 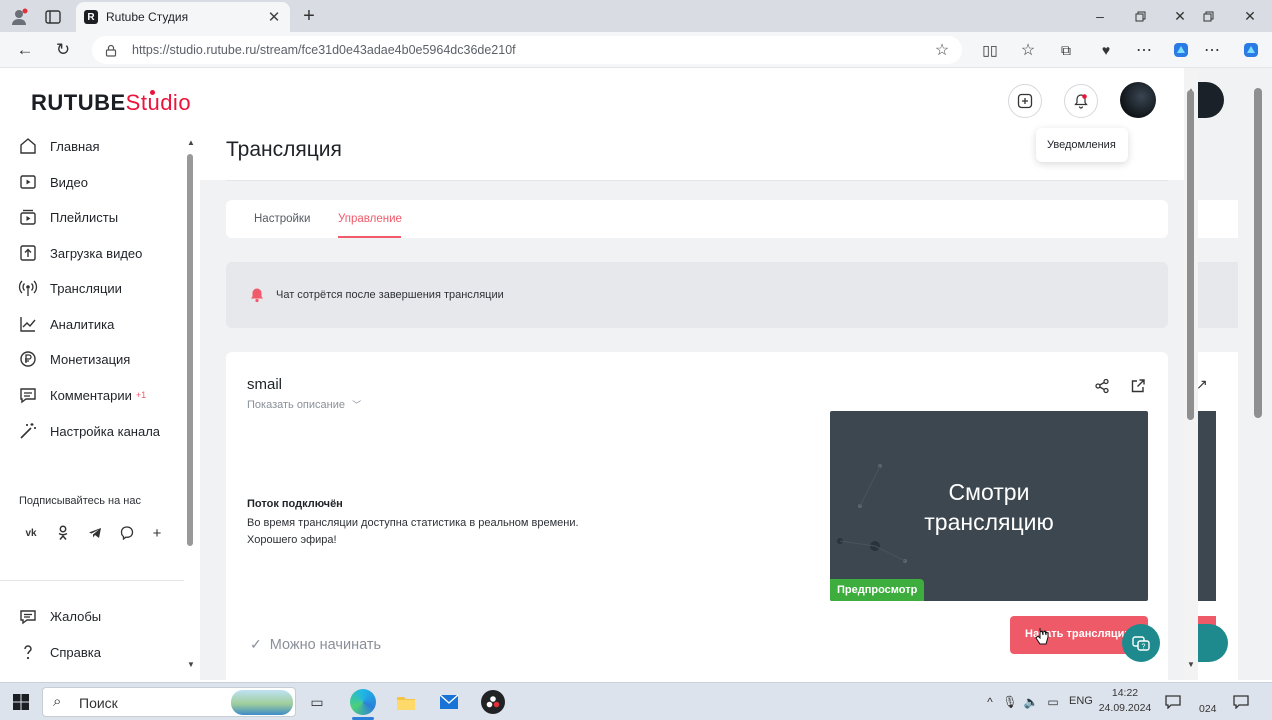 I want to click on tray-expand-icon: ^, so click(x=990, y=702).